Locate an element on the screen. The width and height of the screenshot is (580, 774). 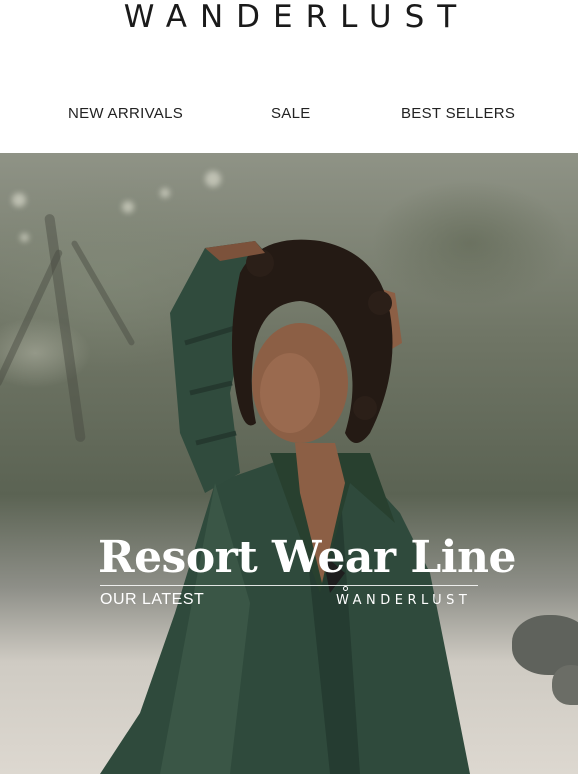
nav-best-sellers: BEST SELLERS is located at coordinates (458, 113).